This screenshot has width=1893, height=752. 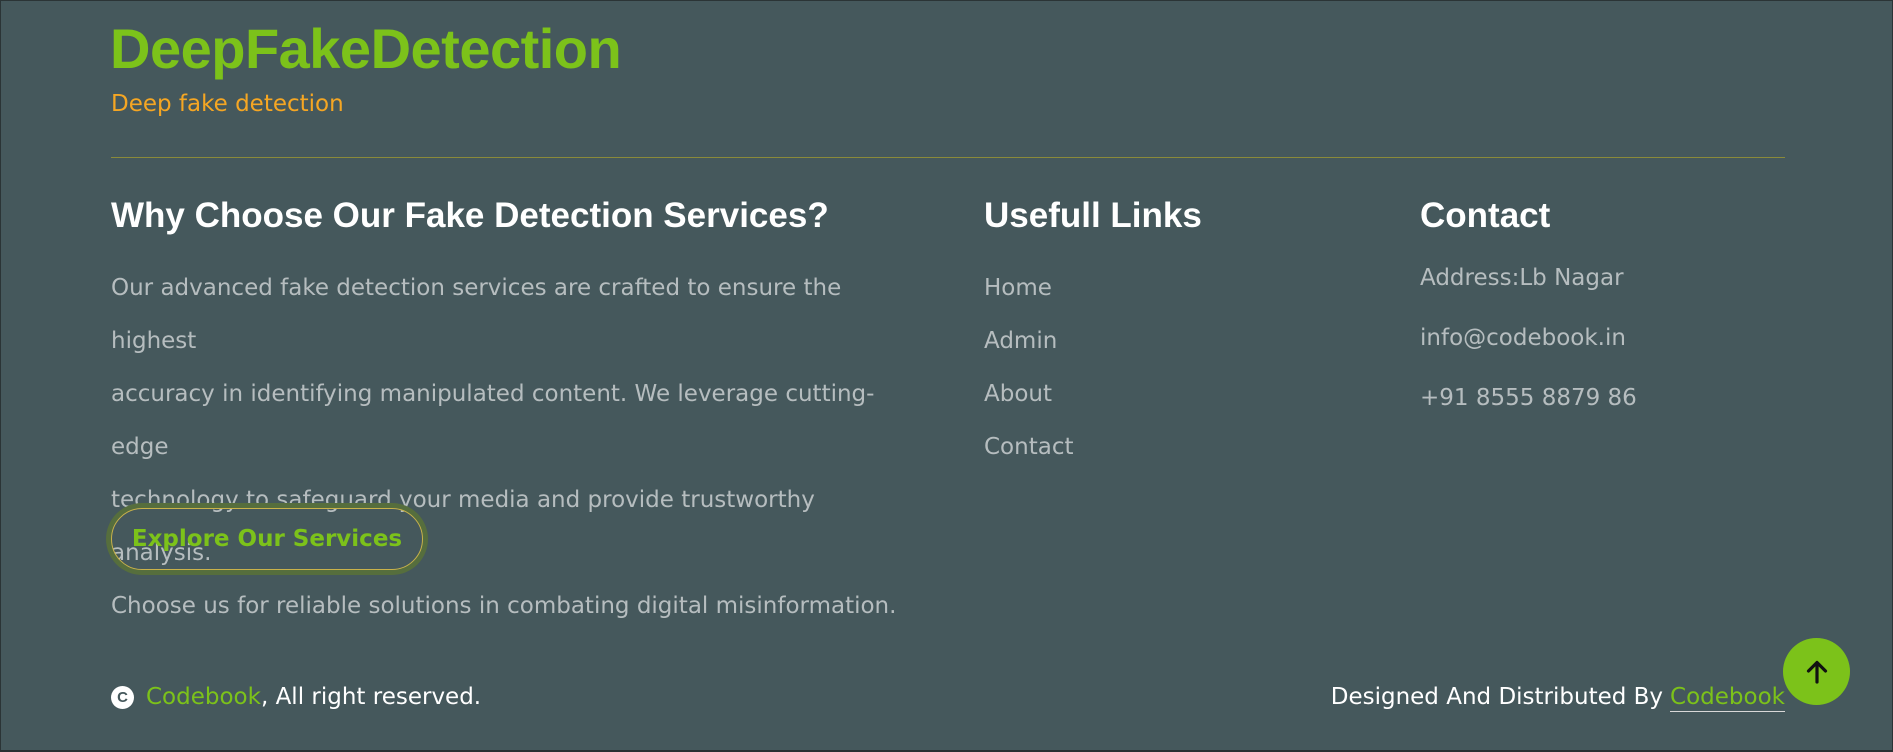 I want to click on about-heading: Why Choose Our Fake Detection Services?, so click(x=470, y=215).